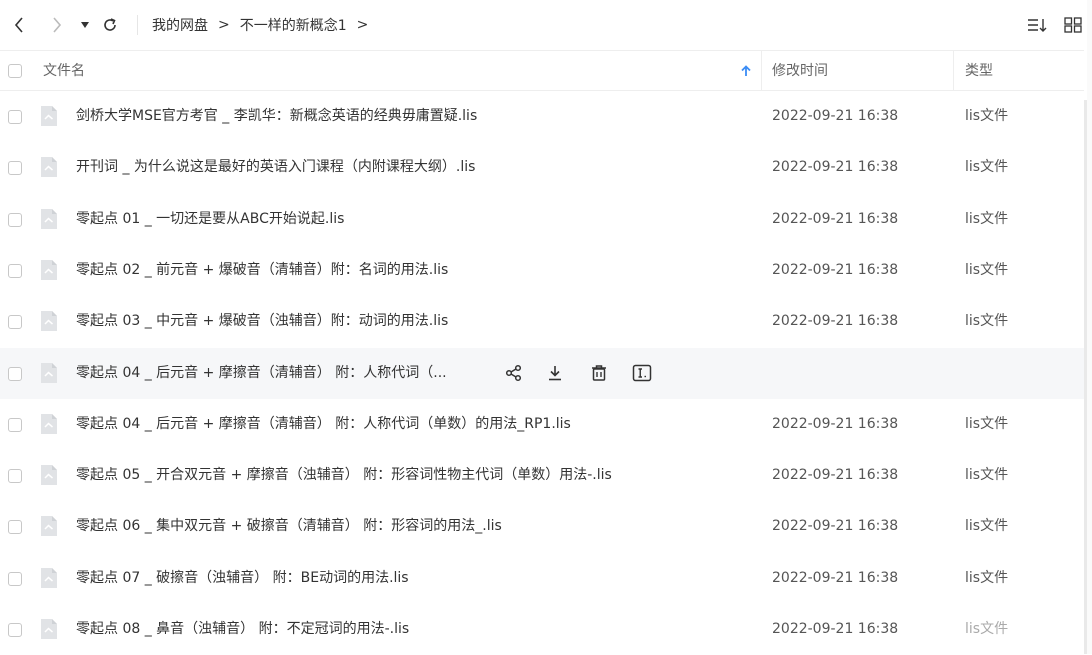 Image resolution: width=1092 pixels, height=655 pixels. Describe the element at coordinates (599, 373) in the screenshot. I see `delete-icon` at that location.